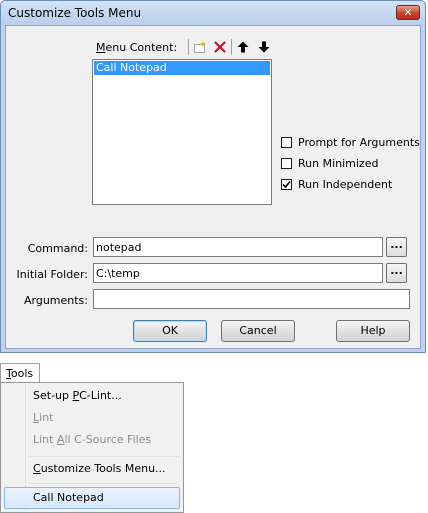  Describe the element at coordinates (238, 273) in the screenshot. I see `initial-folder-field` at that location.